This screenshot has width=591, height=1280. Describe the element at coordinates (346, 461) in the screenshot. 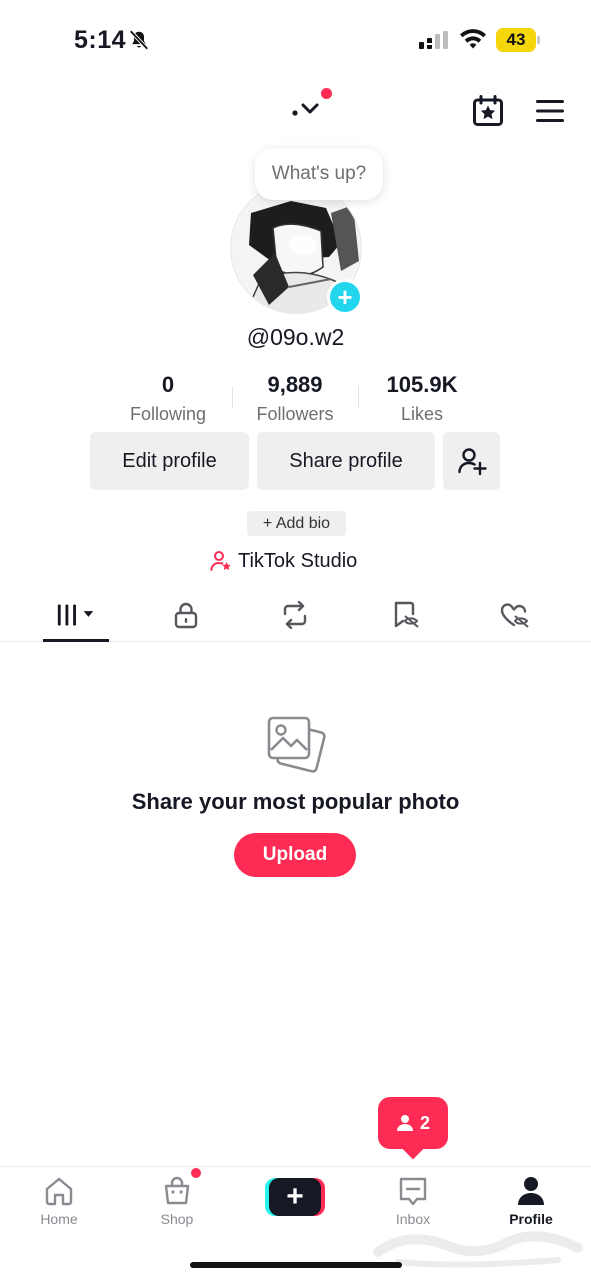

I see `share-profile-button: Share profile` at that location.